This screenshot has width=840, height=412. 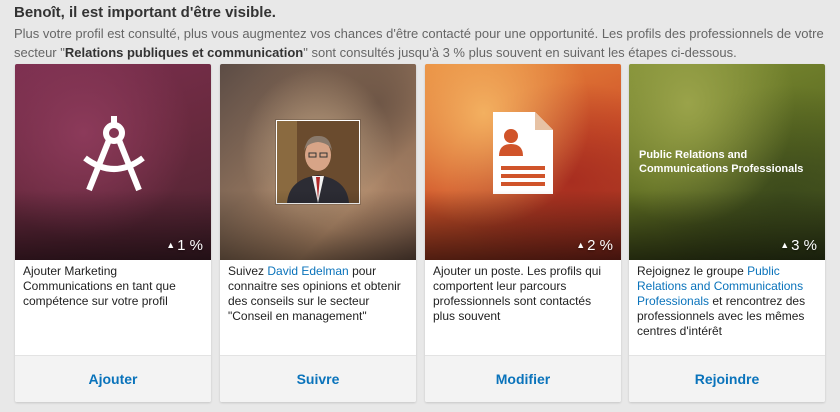 I want to click on boost-percent: 1 %, so click(x=190, y=245).